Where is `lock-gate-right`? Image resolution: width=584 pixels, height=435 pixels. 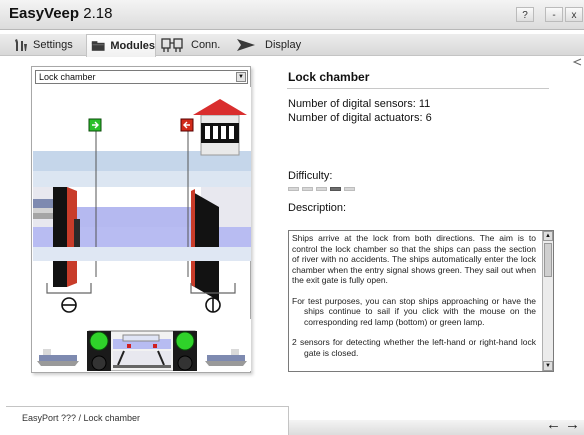
lock-gate-right is located at coordinates (205, 245).